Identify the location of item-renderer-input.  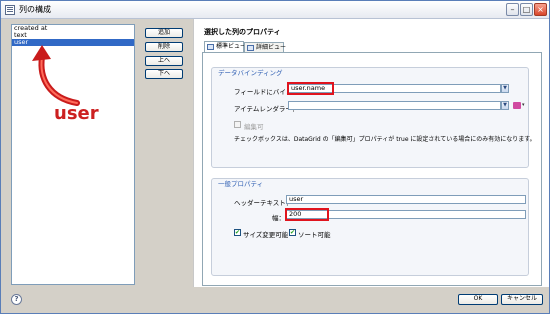
(394, 105).